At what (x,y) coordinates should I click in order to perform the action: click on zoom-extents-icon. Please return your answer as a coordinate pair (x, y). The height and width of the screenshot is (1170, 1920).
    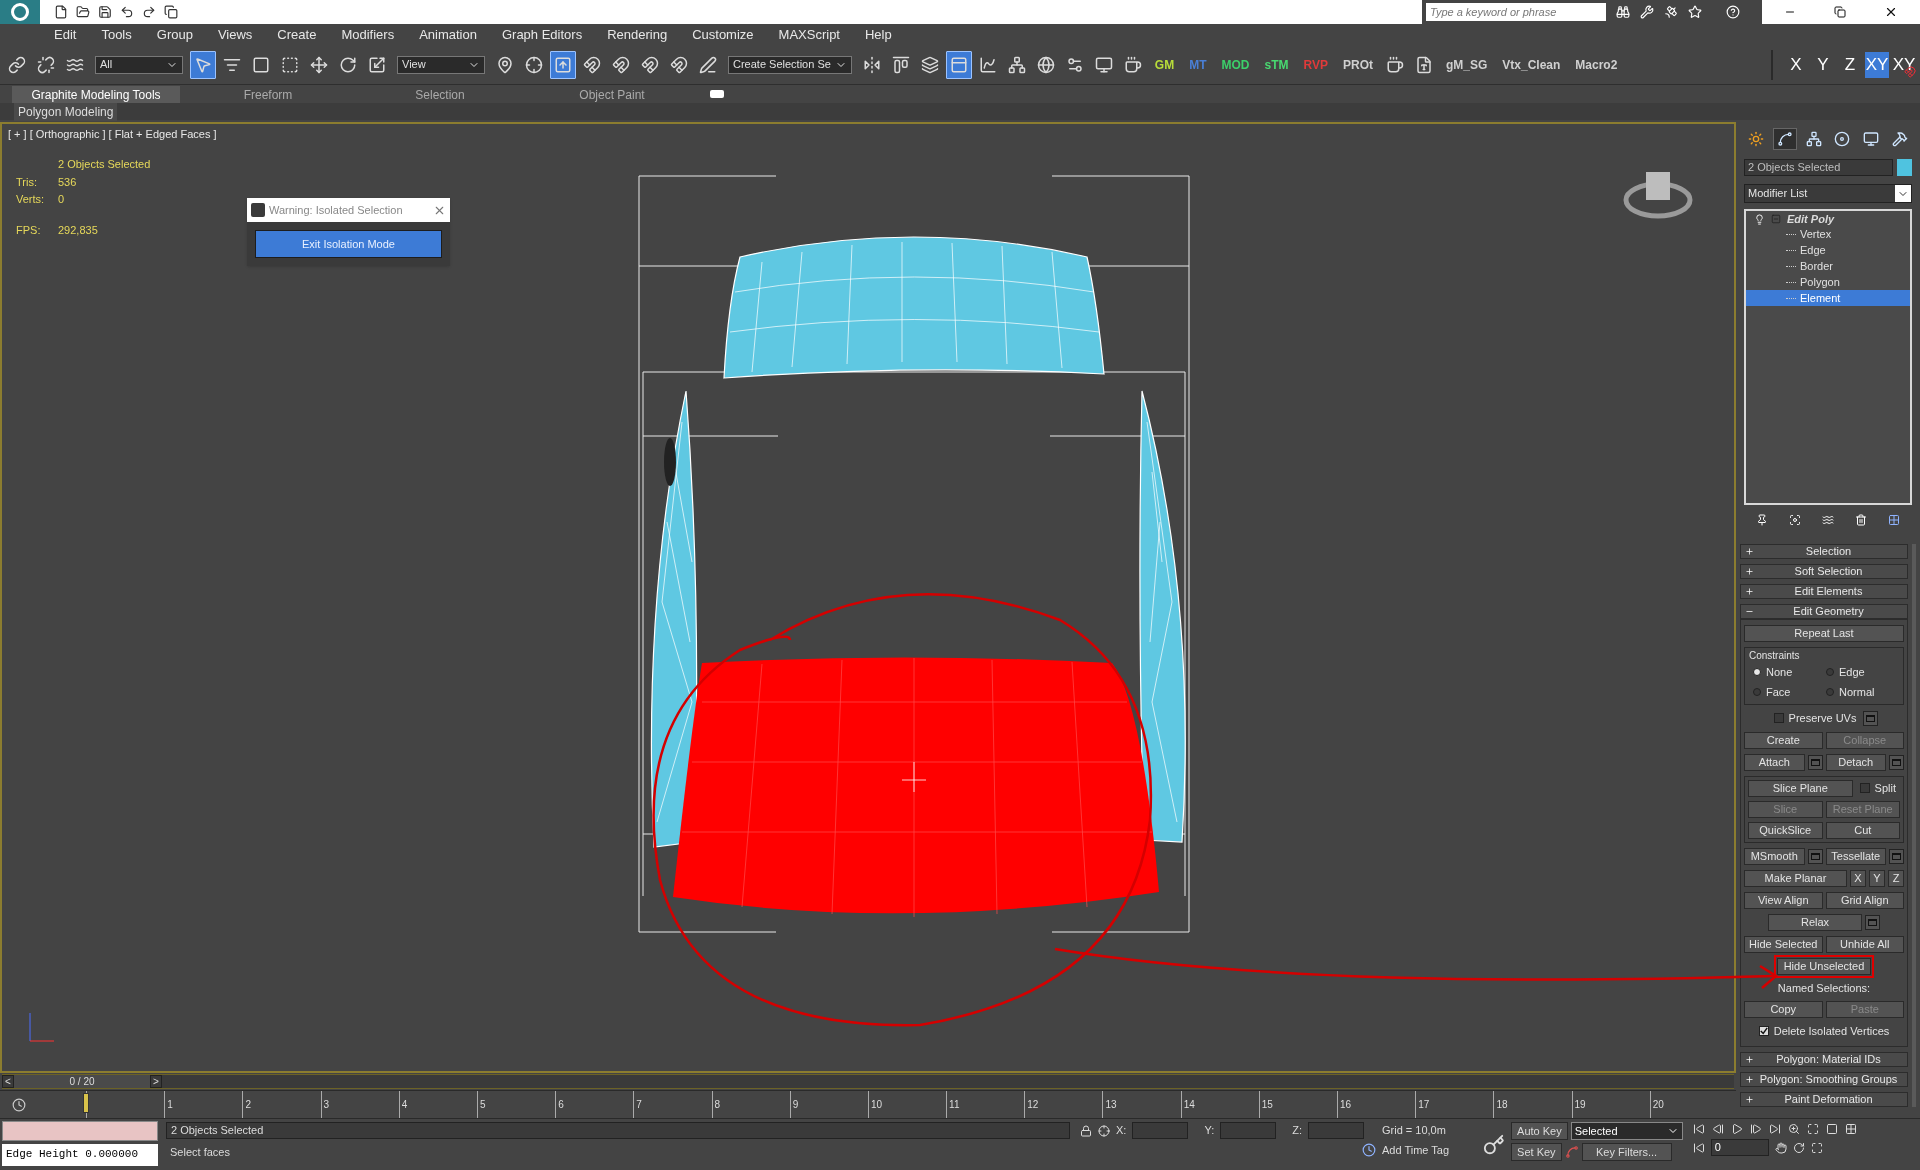
    Looking at the image, I should click on (1812, 1129).